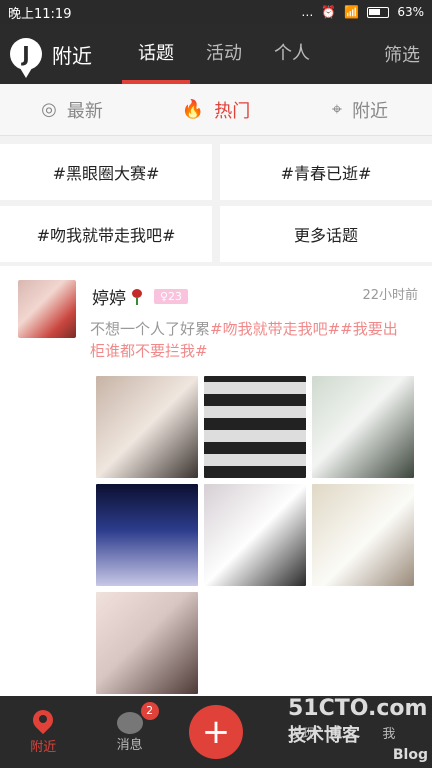  I want to click on nav-nearby: 附近, so click(43, 732).